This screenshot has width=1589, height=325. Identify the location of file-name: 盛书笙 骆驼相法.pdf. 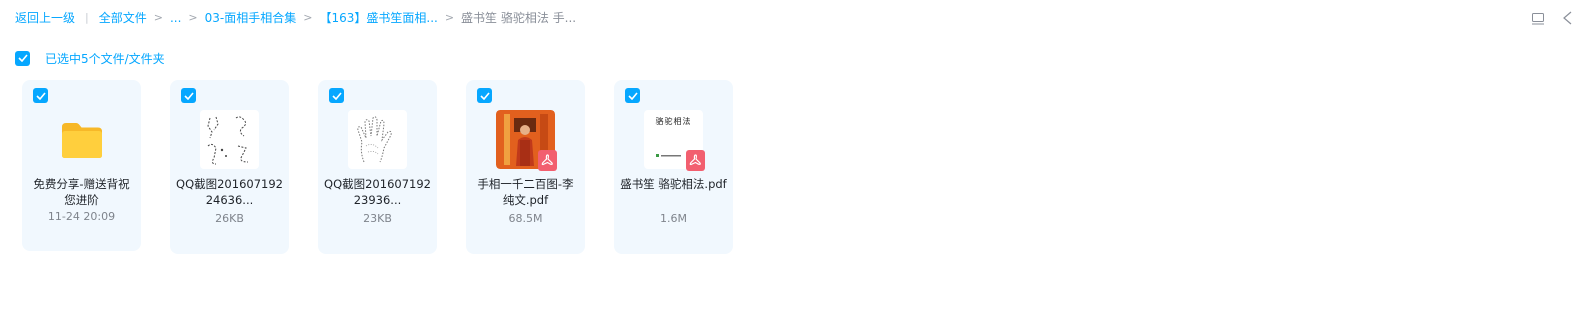
(673, 184).